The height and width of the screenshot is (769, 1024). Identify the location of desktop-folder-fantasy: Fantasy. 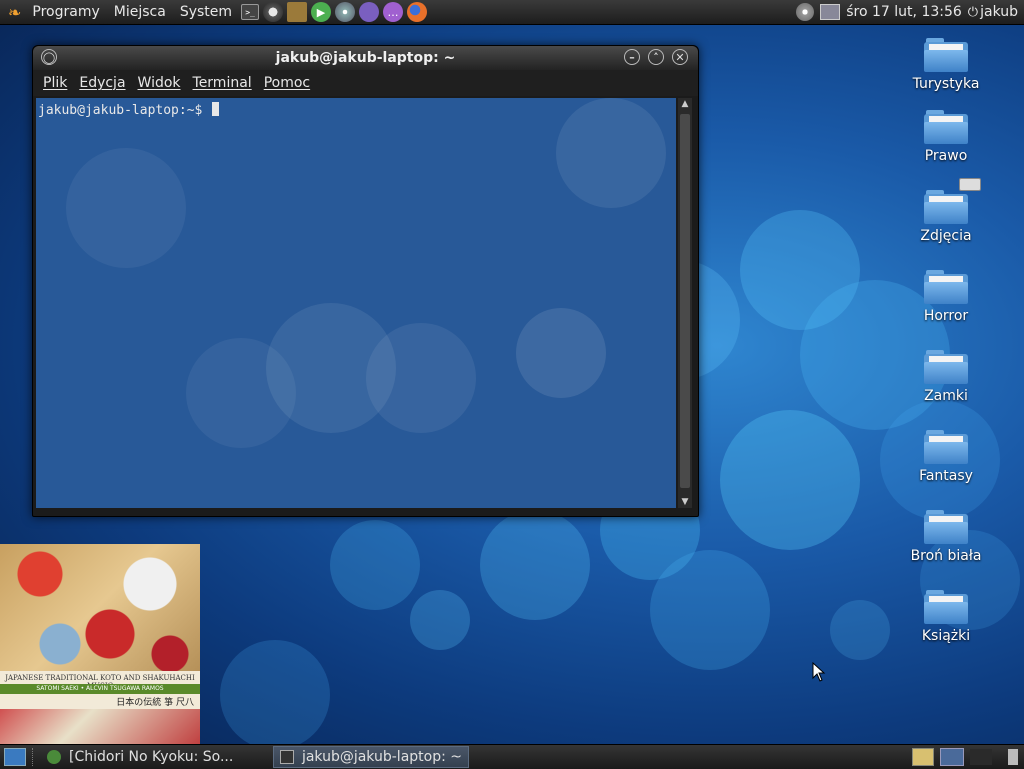
(946, 457).